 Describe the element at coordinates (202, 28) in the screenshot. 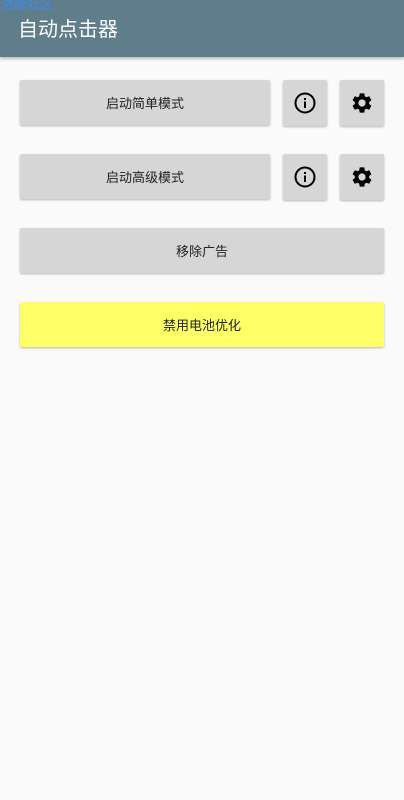

I see `app-bar: 自动点击器` at that location.